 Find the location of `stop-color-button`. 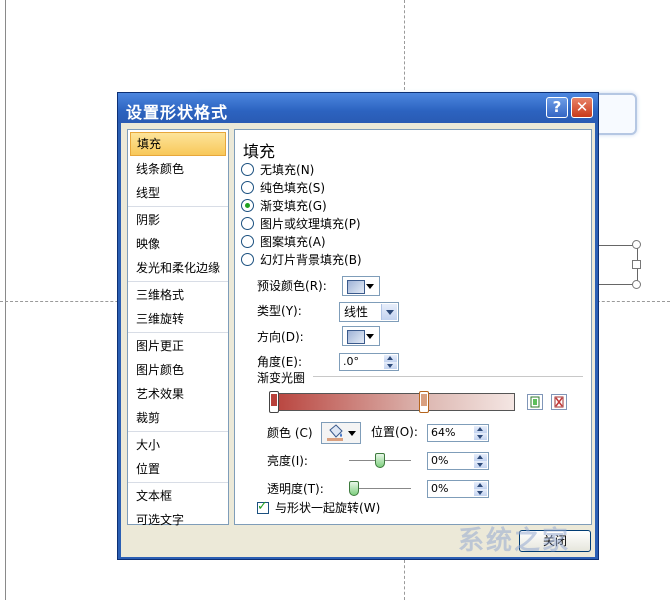

stop-color-button is located at coordinates (341, 433).